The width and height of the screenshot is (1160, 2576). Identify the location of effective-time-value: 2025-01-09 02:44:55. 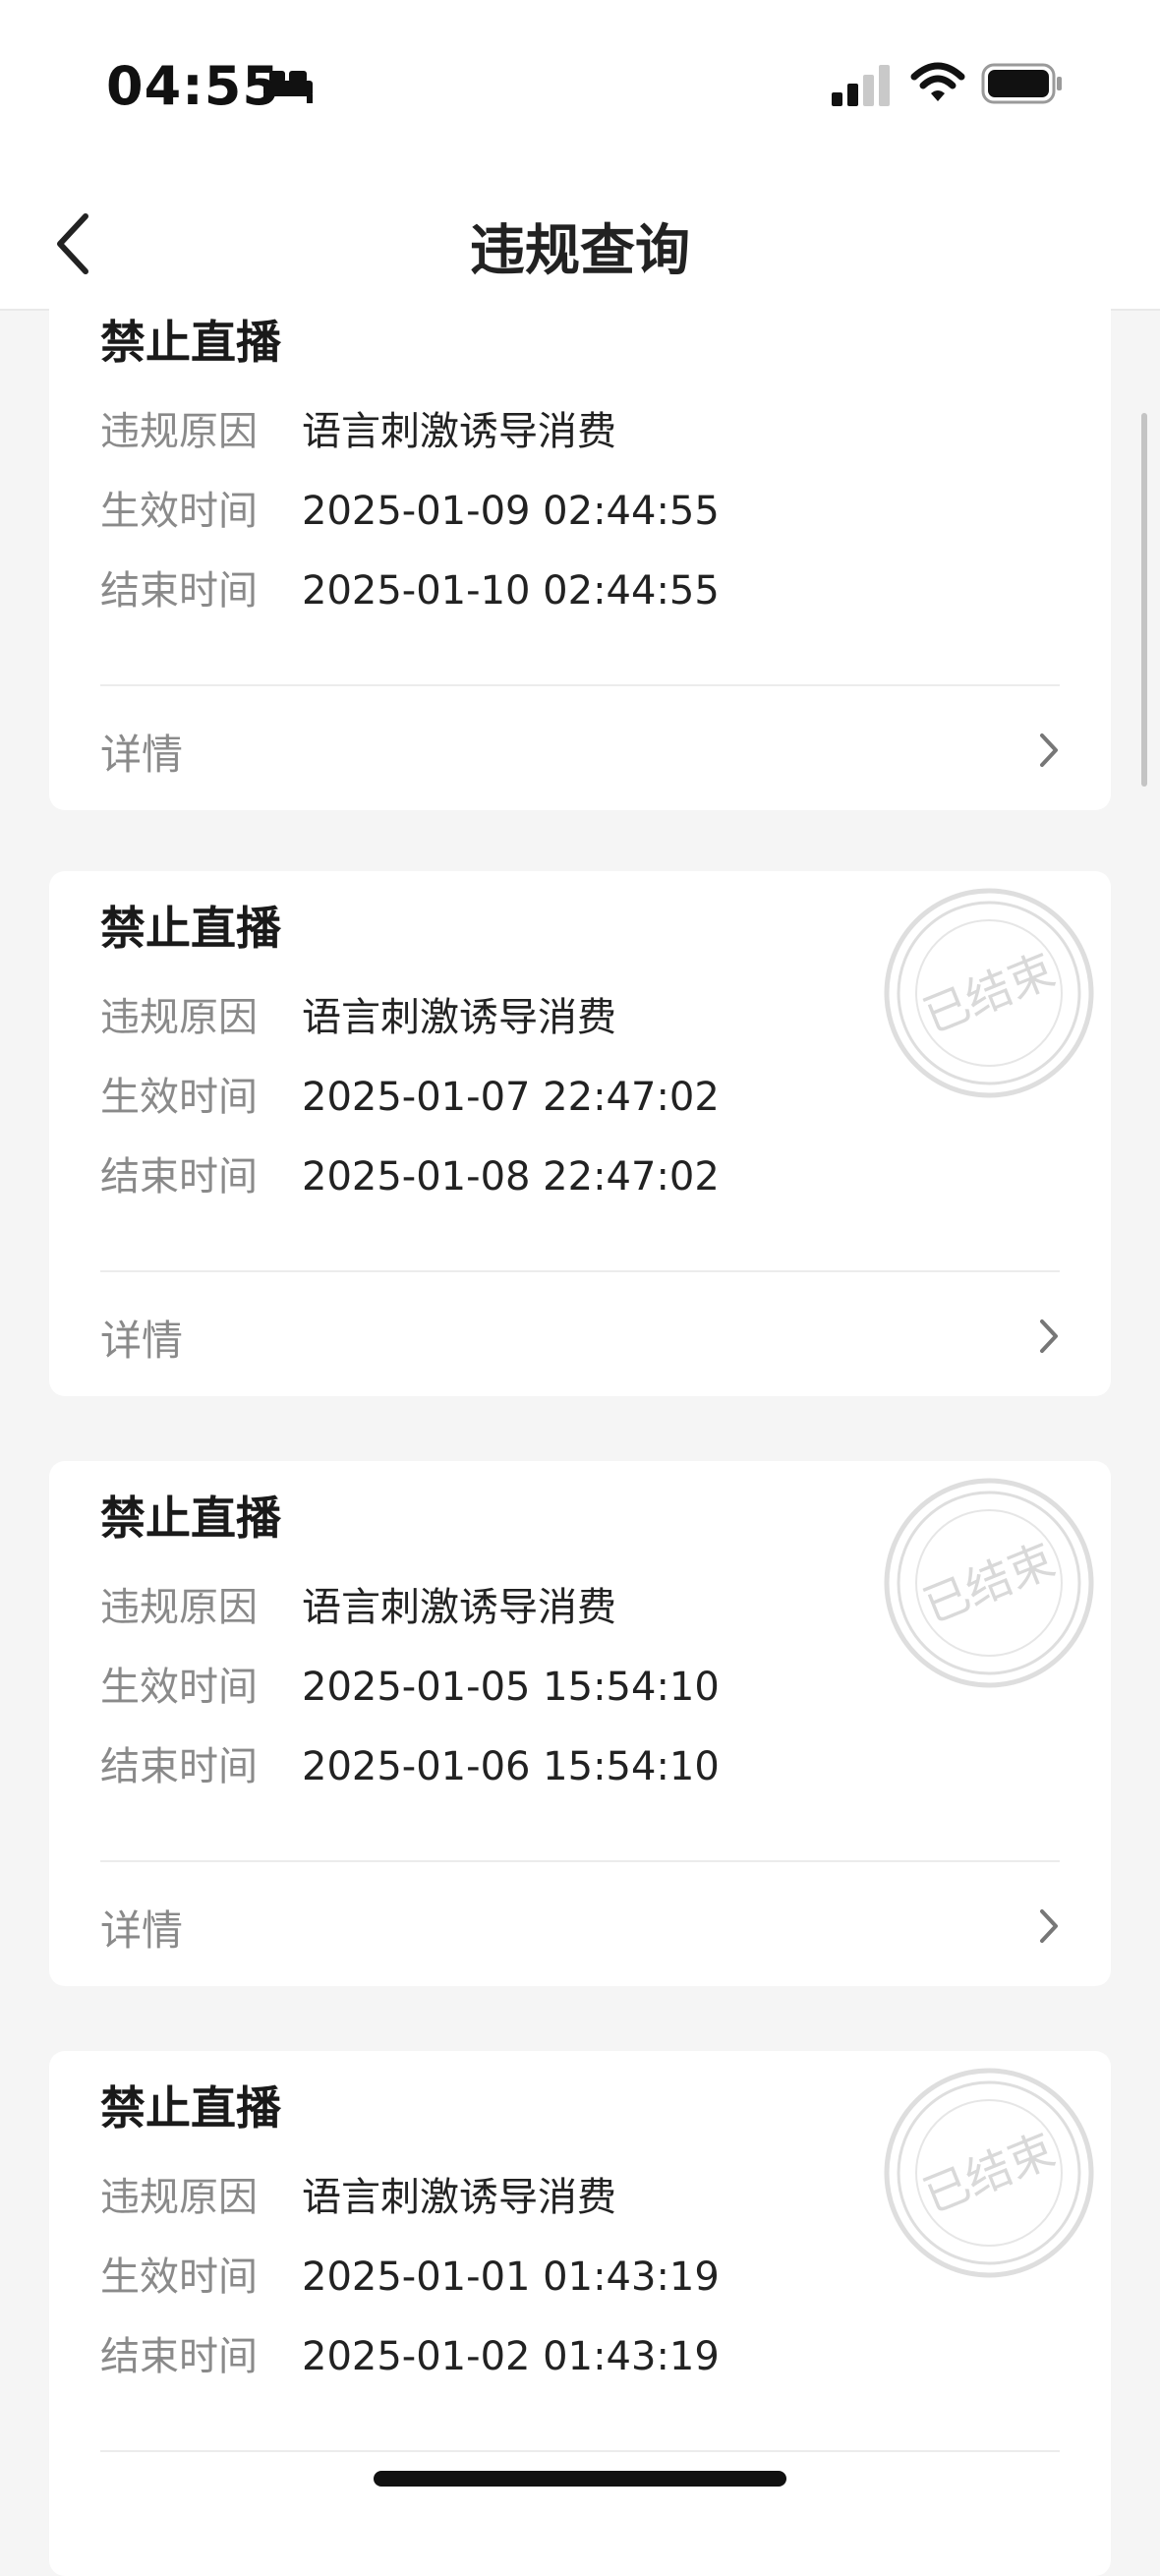
(511, 511).